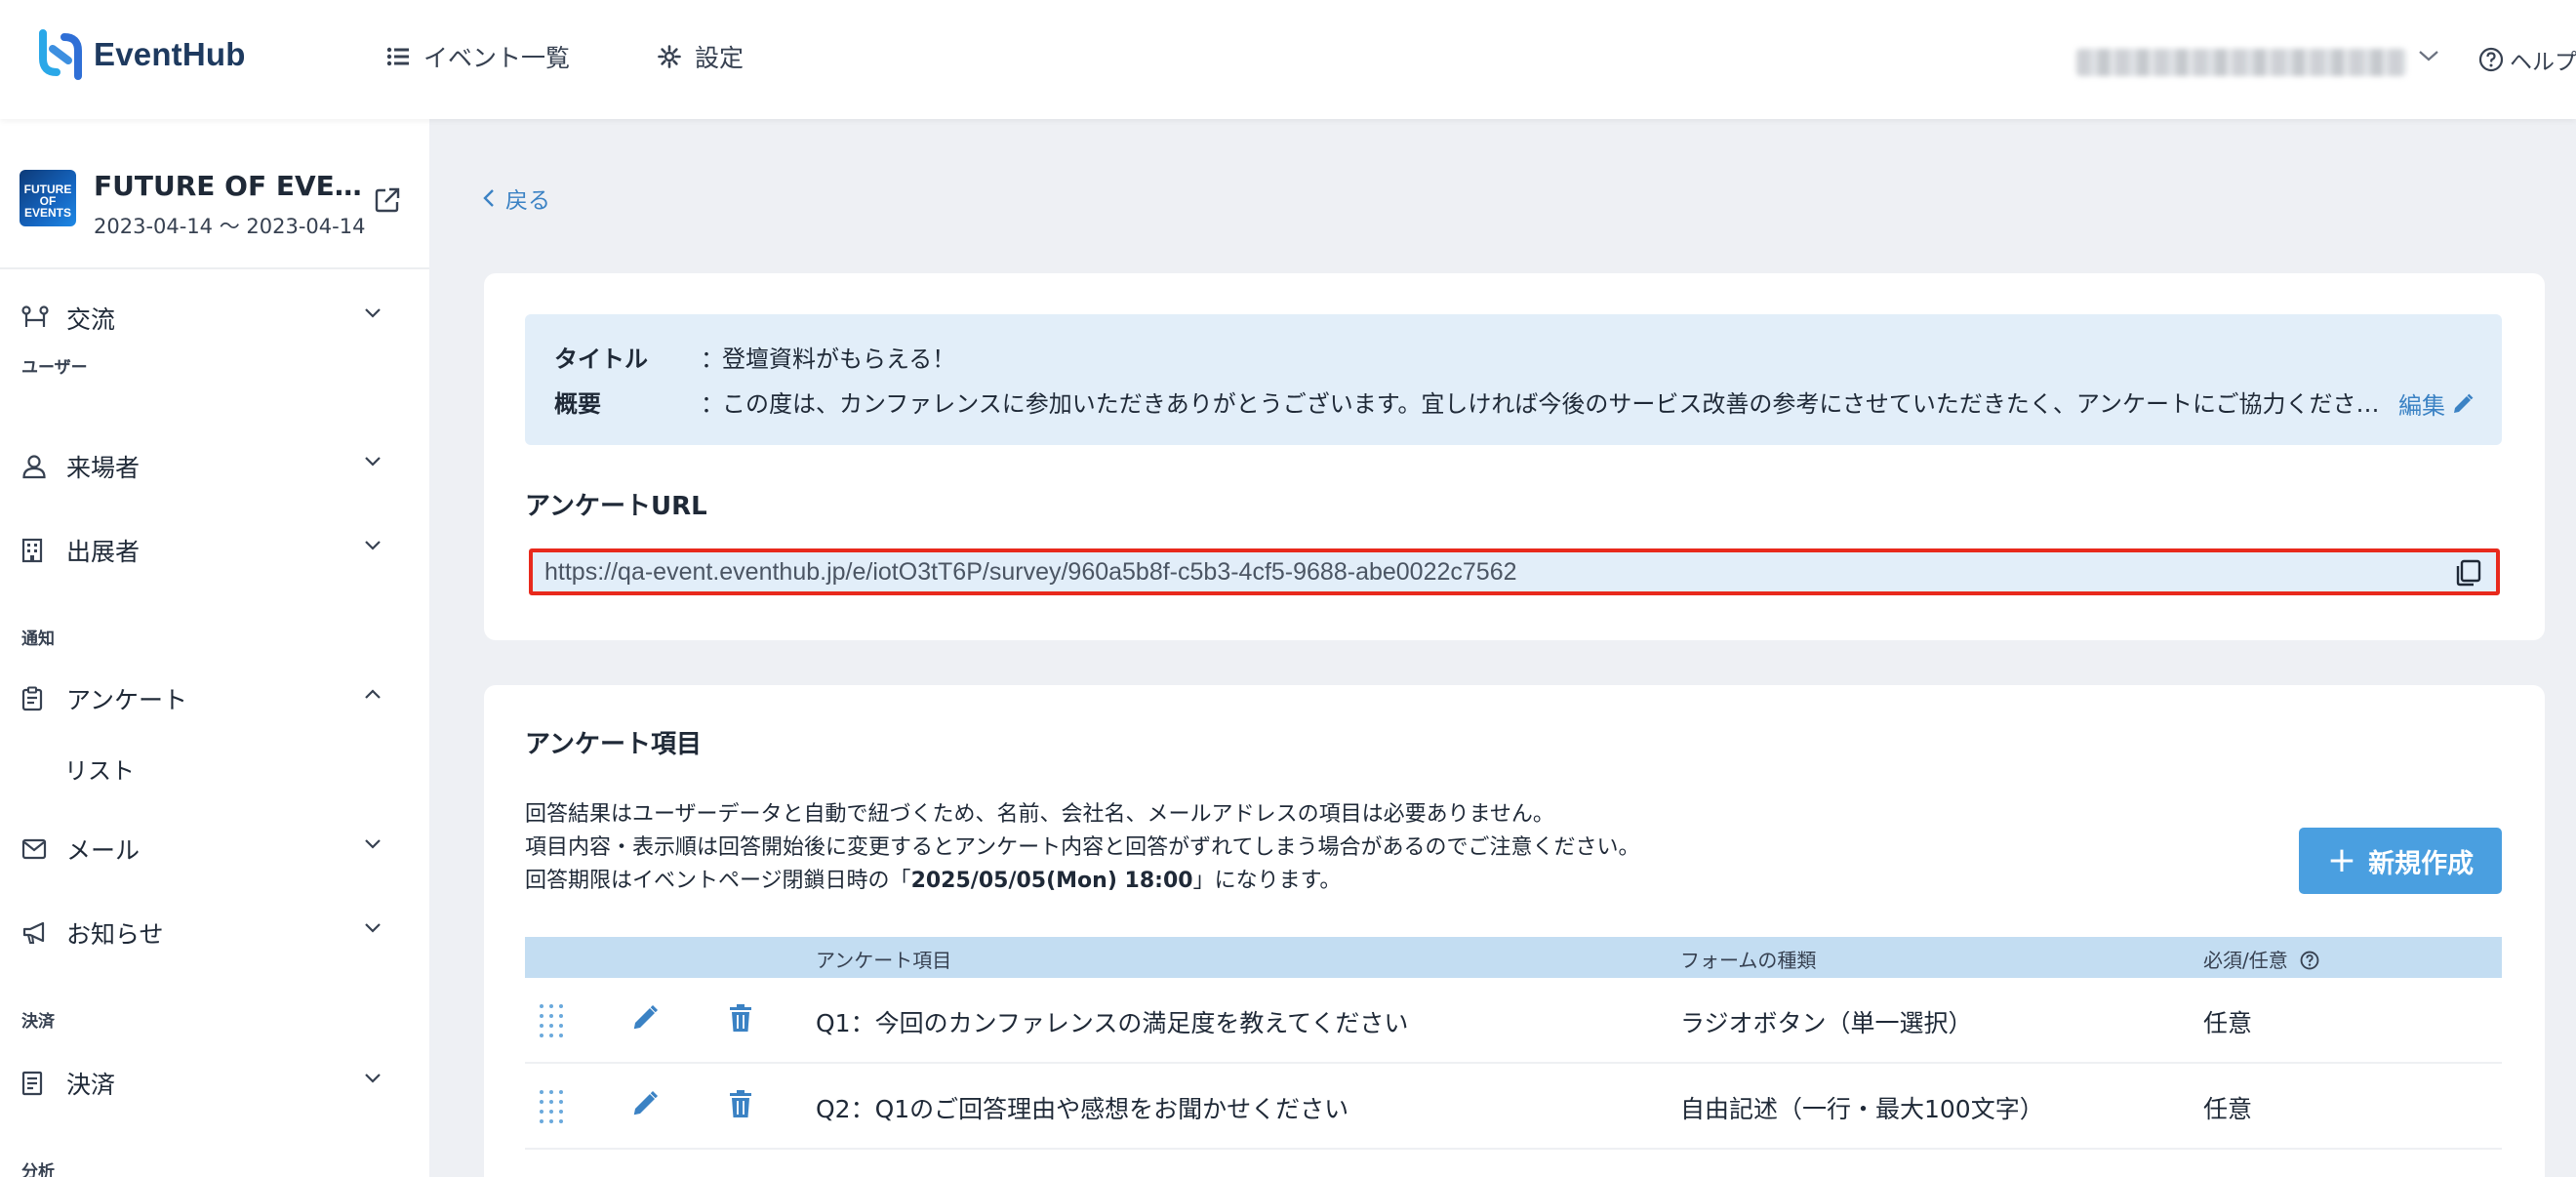 The width and height of the screenshot is (2576, 1177). Describe the element at coordinates (720, 58) in the screenshot. I see `nav-settings-label: 設定` at that location.